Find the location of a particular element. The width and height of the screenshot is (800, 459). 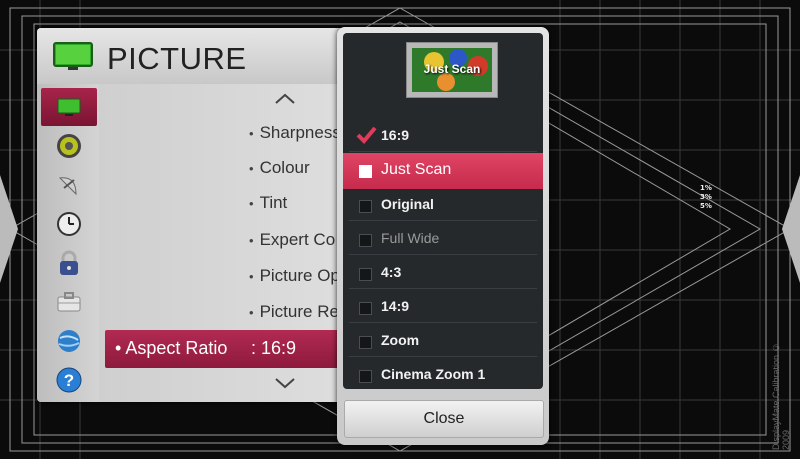

speaker-icon is located at coordinates (69, 146).